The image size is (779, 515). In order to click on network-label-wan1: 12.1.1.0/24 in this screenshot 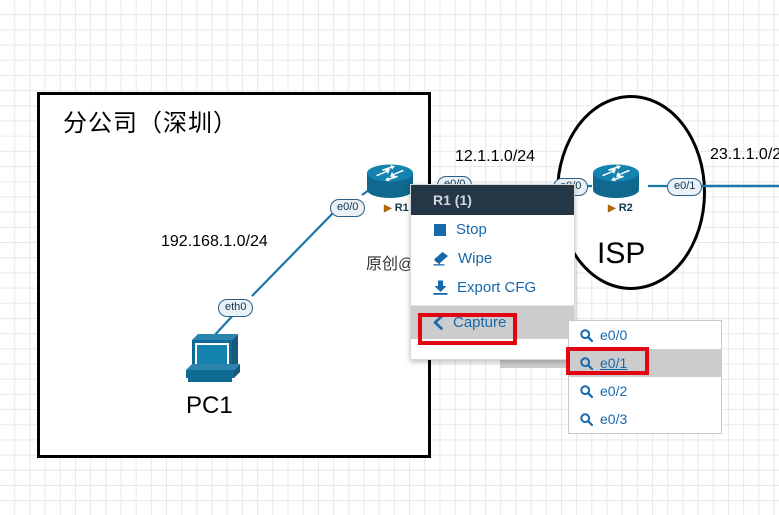, I will do `click(495, 156)`.